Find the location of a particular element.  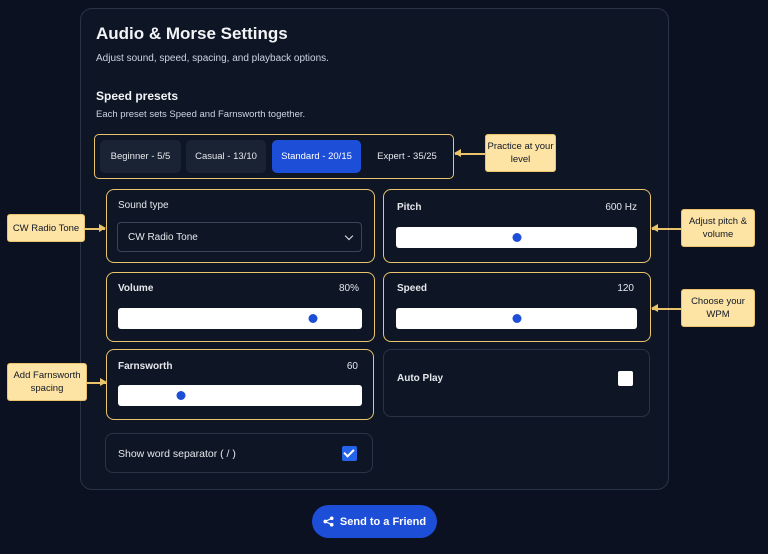

farnsworth-slider is located at coordinates (240, 395).